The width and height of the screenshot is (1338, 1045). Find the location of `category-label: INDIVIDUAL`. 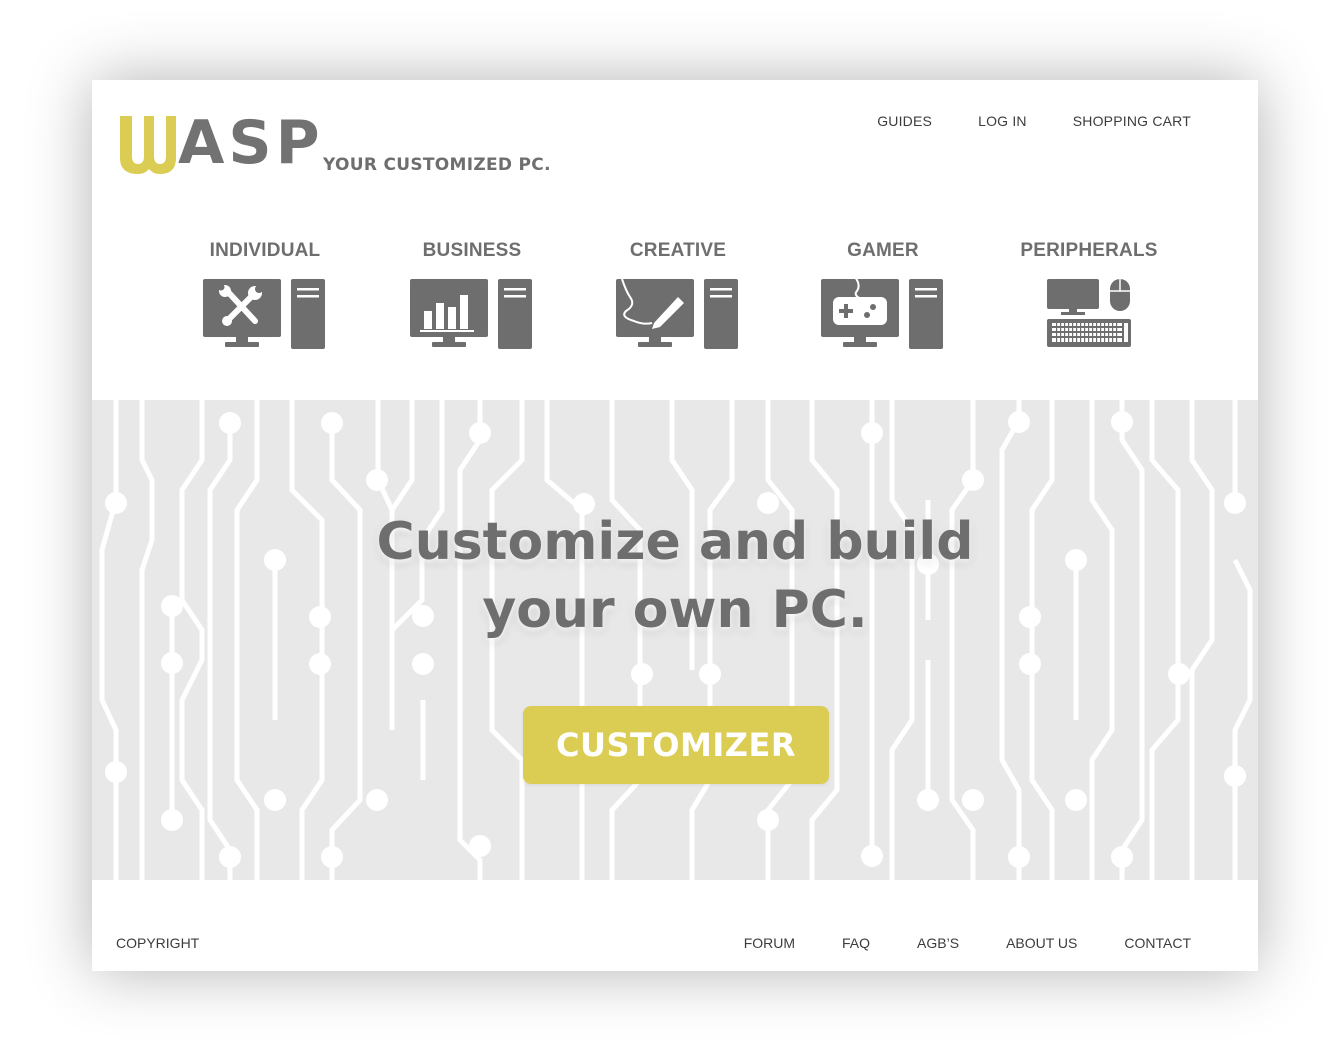

category-label: INDIVIDUAL is located at coordinates (265, 250).